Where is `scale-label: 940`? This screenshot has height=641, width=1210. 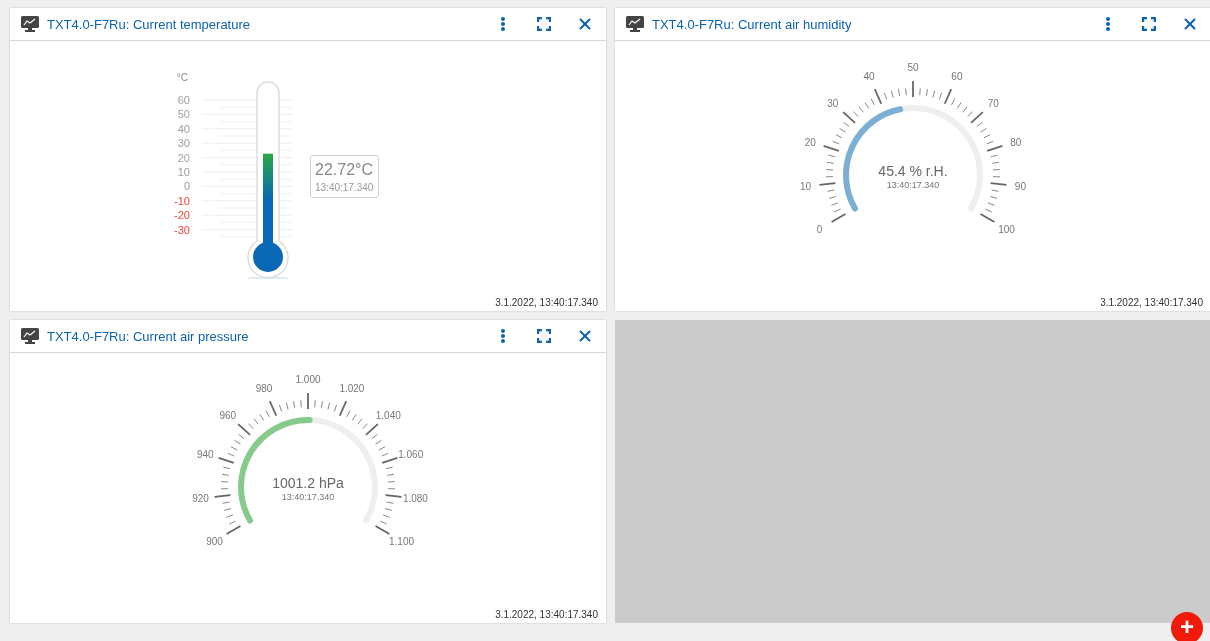 scale-label: 940 is located at coordinates (205, 454).